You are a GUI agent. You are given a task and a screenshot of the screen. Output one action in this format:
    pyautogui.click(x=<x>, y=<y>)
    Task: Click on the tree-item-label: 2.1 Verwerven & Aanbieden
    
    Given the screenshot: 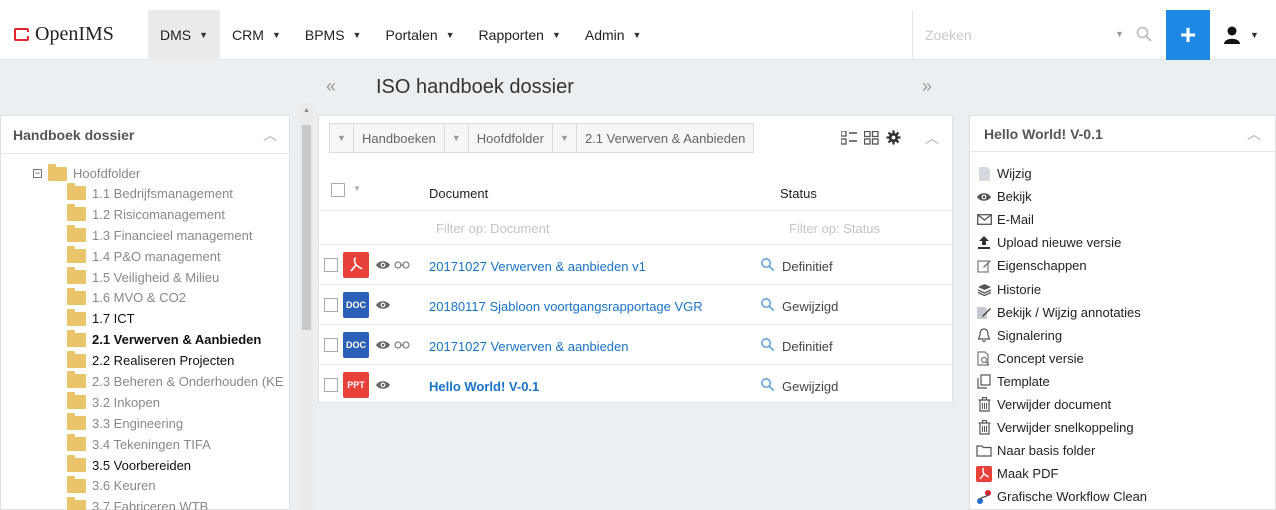 What is the action you would take?
    pyautogui.click(x=177, y=340)
    